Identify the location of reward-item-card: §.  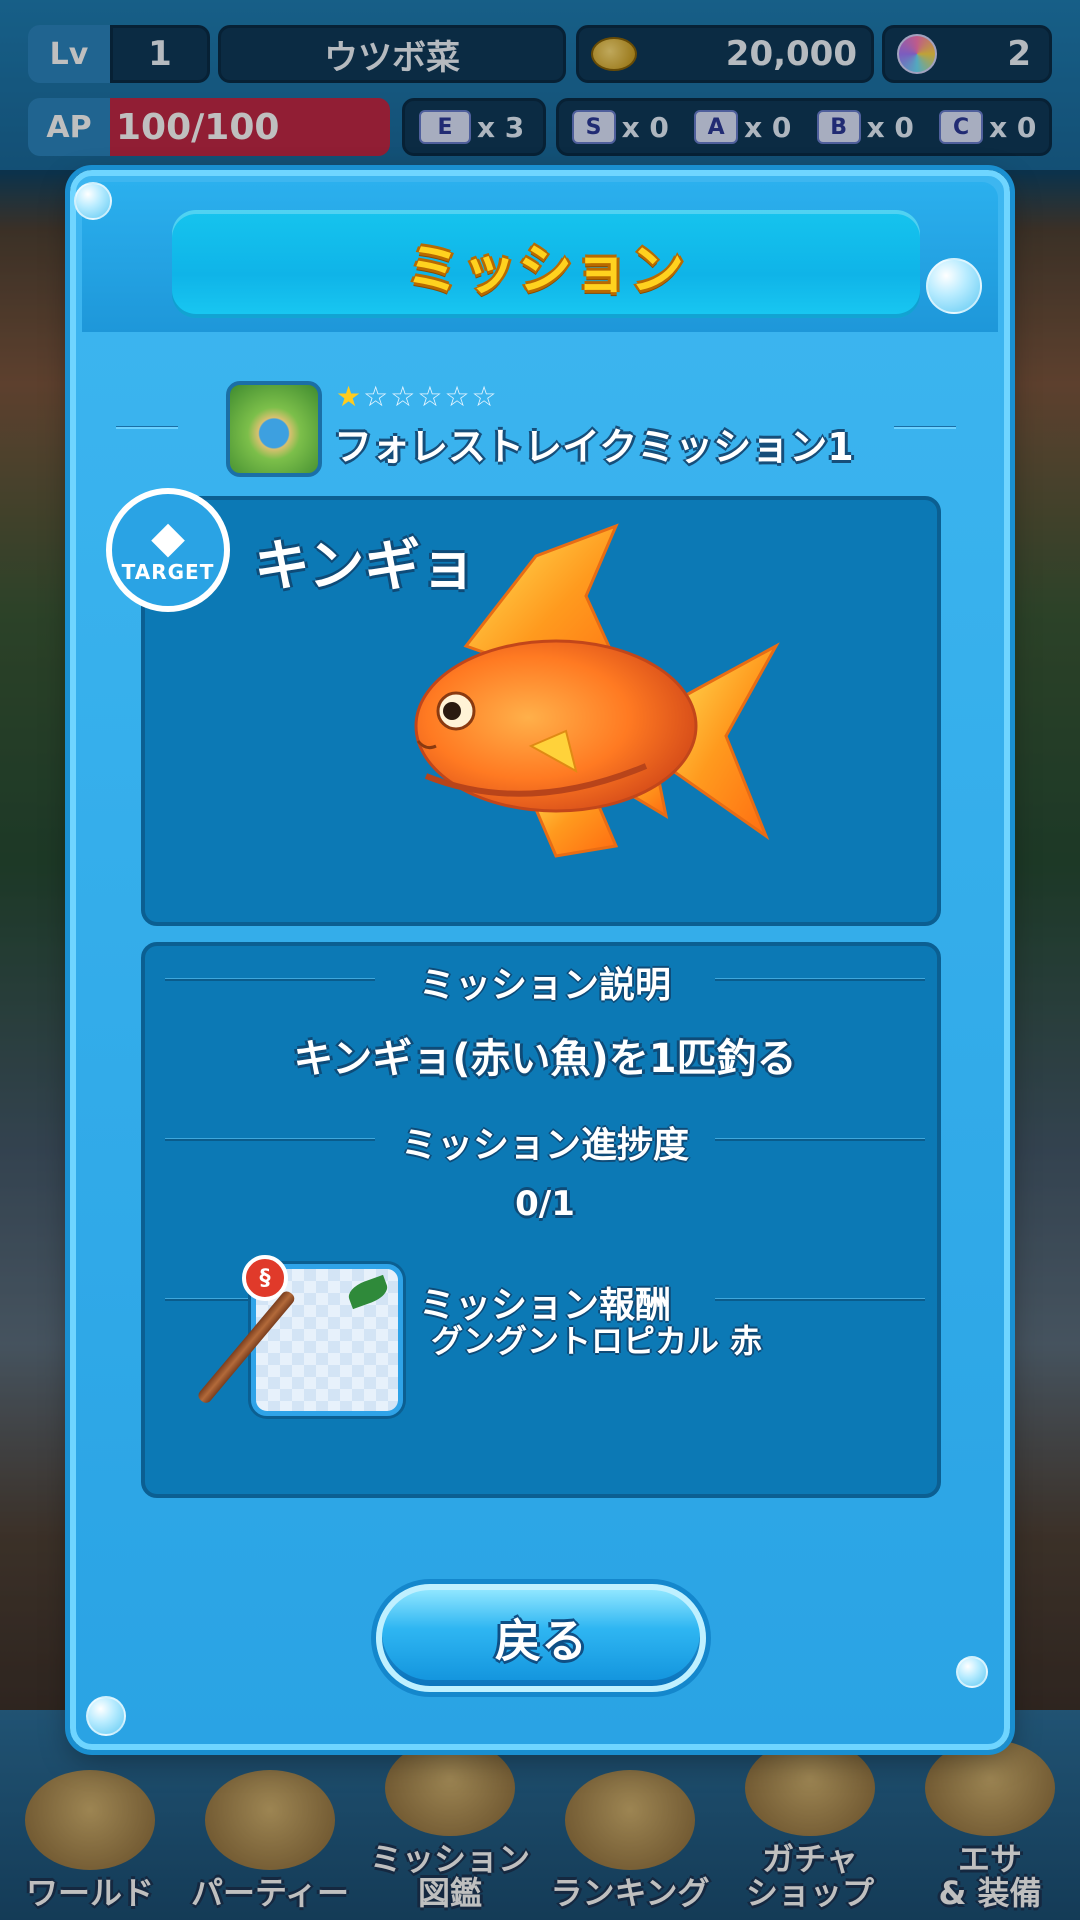
(299, 1335).